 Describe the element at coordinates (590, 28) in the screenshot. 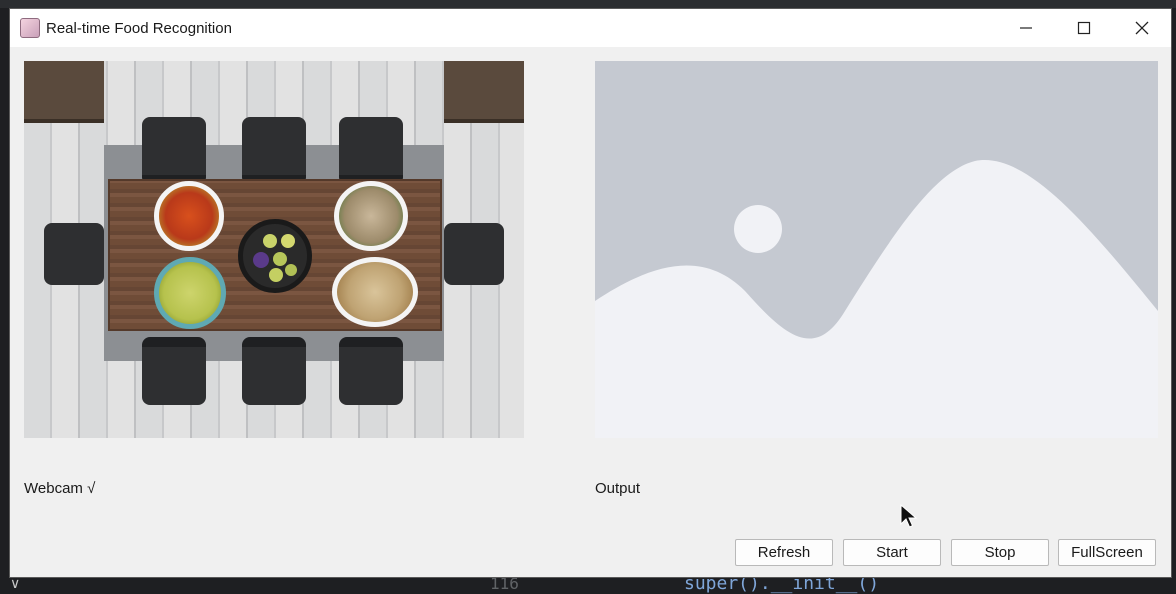

I see `title-bar: Real-time Food Recognition` at that location.